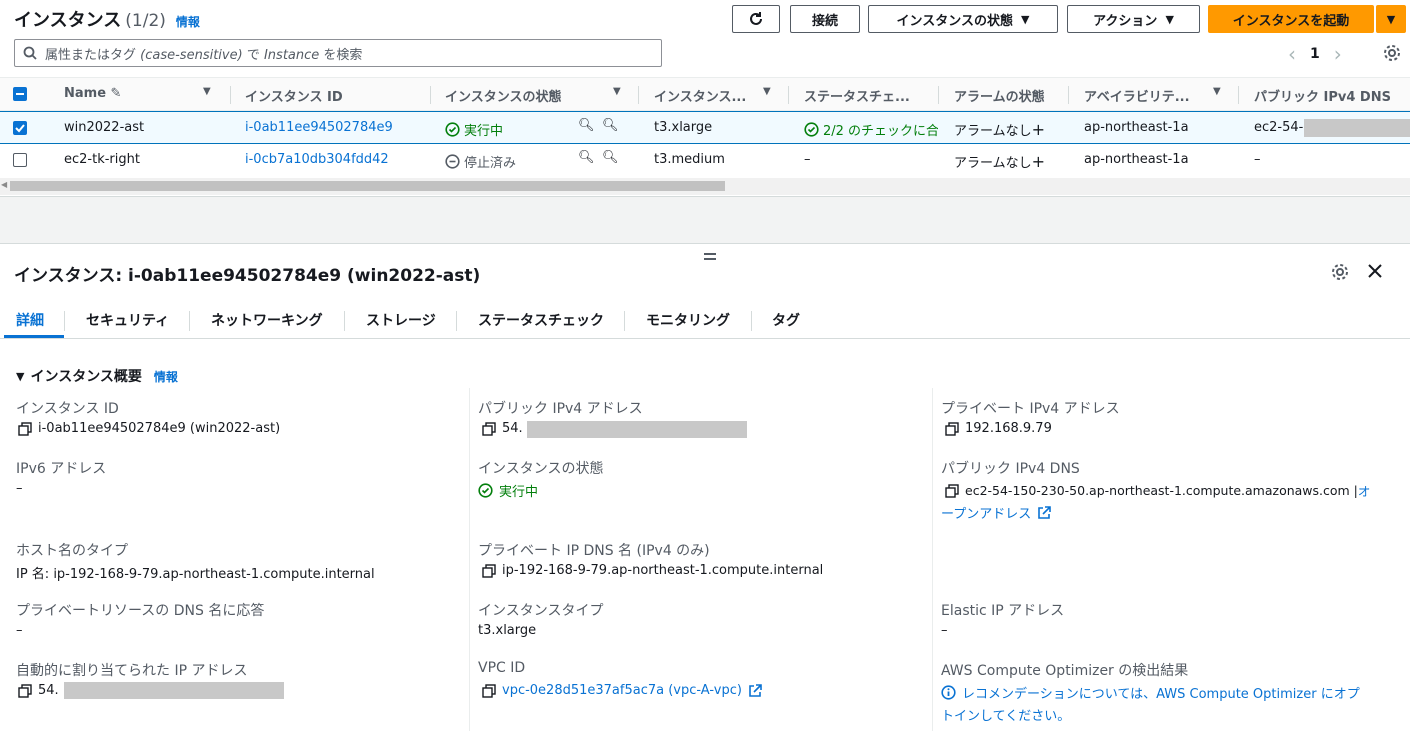  I want to click on cell-instance-id-link: i-0cb7a10db304fdd42, so click(317, 159).